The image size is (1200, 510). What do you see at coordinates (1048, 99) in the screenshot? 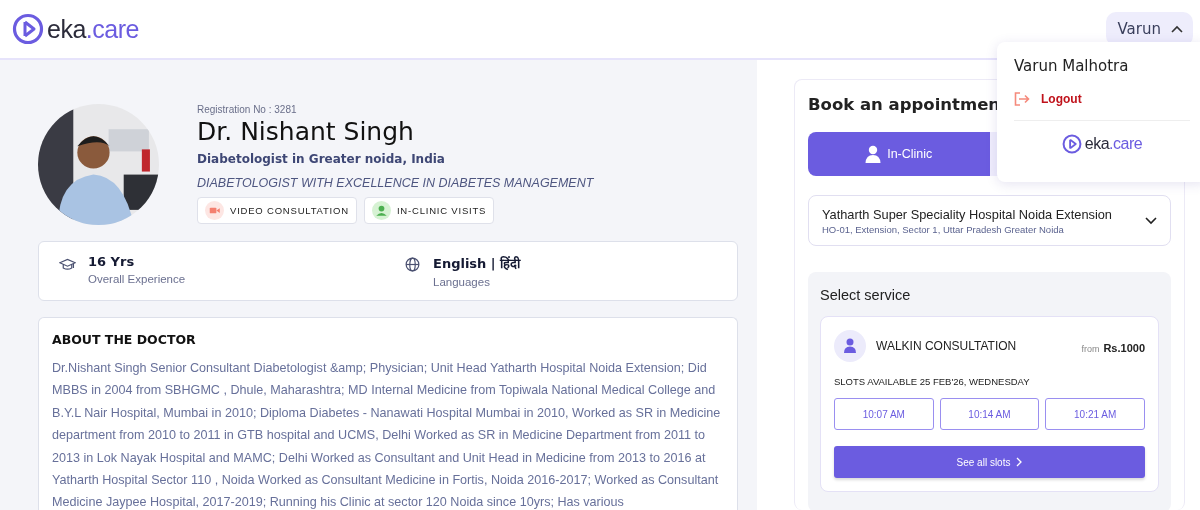
I see `logout-button: Logout` at bounding box center [1048, 99].